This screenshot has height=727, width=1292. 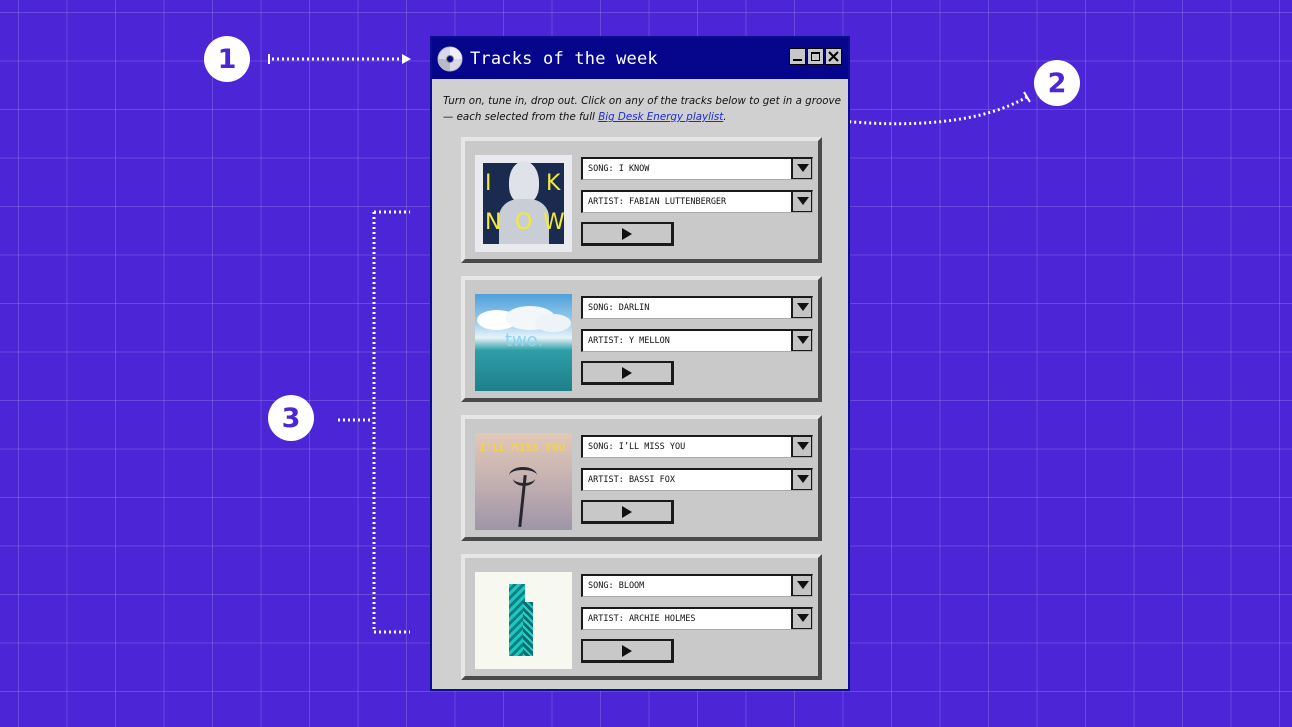 I want to click on song-label: SONG: DARLIN, so click(x=619, y=308).